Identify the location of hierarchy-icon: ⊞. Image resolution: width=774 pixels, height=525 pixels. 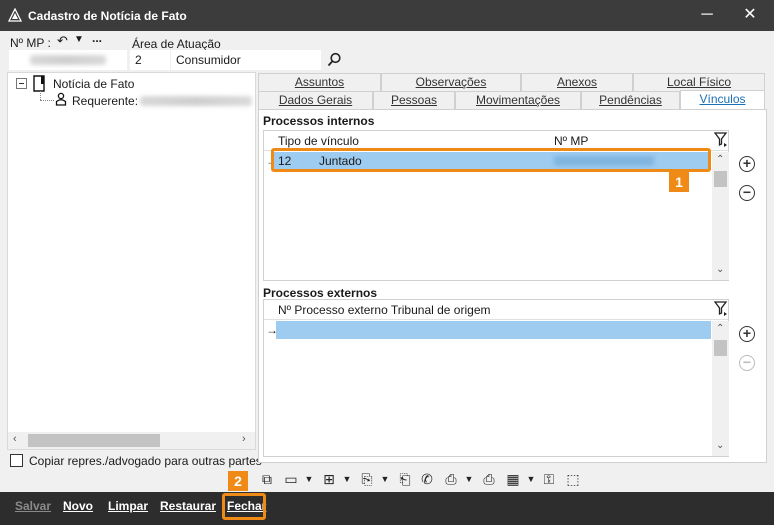
(329, 479).